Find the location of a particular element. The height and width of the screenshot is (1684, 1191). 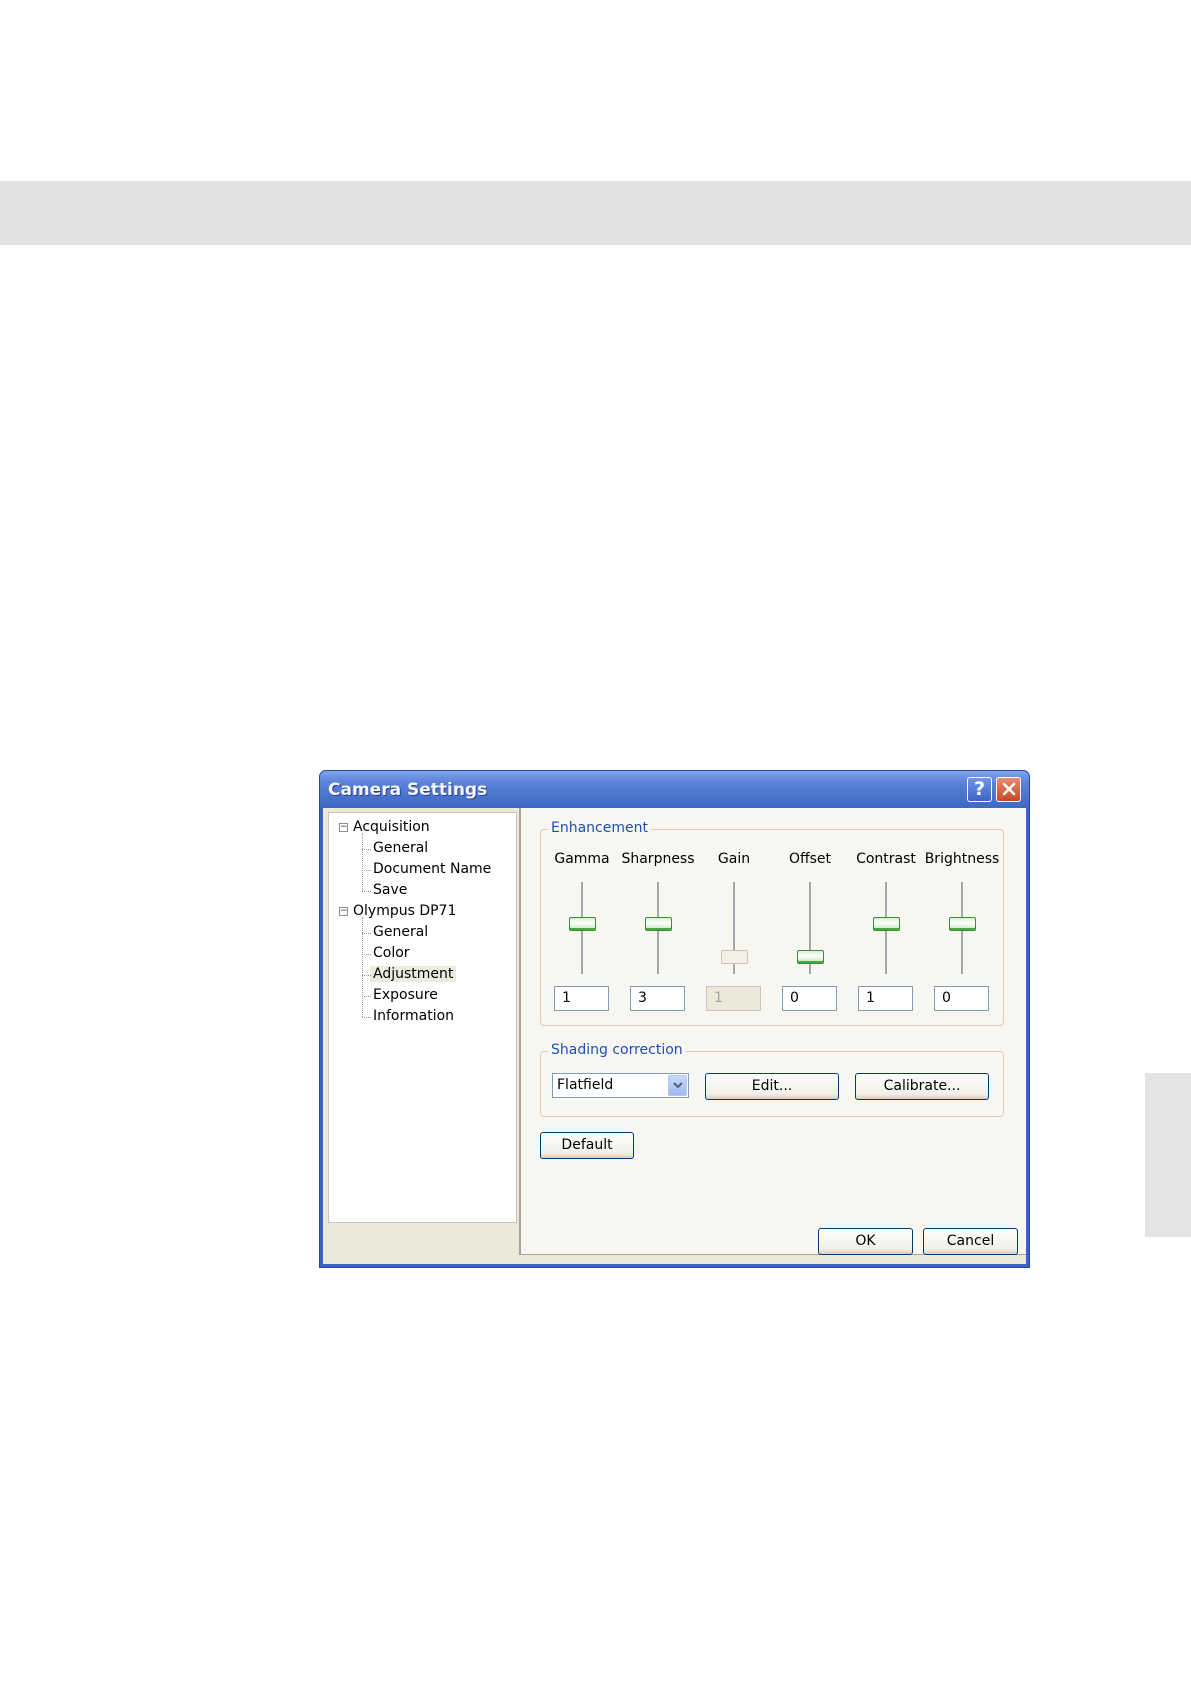

tree-leaf: Document Name is located at coordinates (432, 869).